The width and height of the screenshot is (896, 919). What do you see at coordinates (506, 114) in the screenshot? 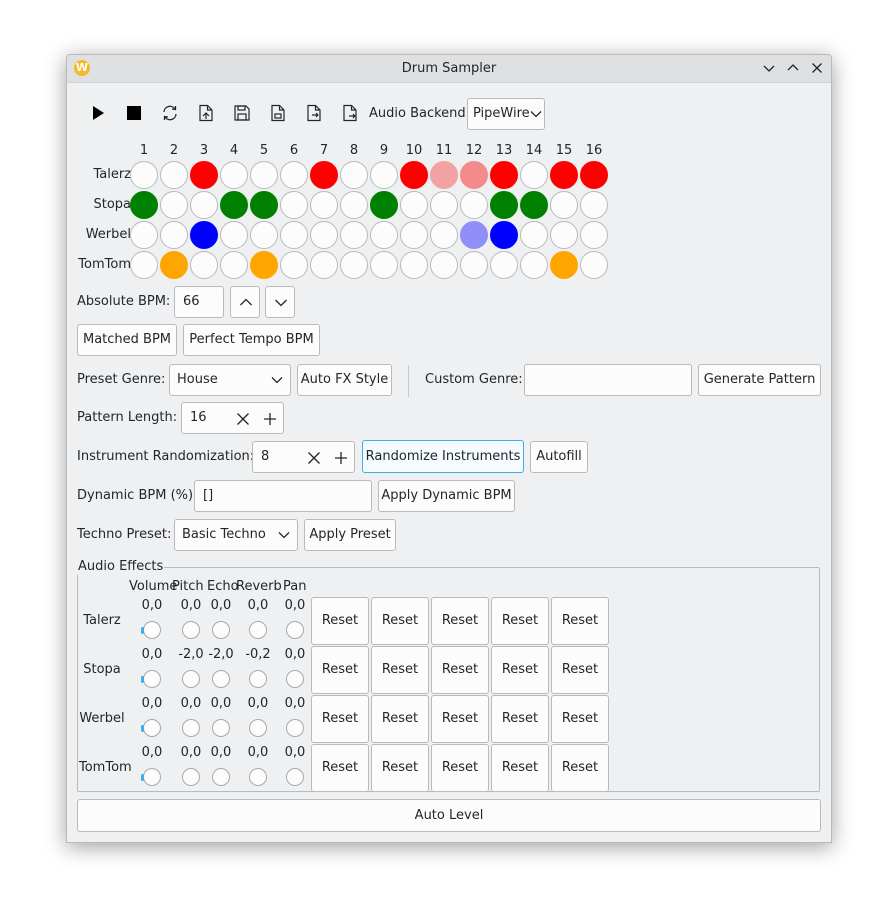
I see `audio-backend-select: PipeWire` at bounding box center [506, 114].